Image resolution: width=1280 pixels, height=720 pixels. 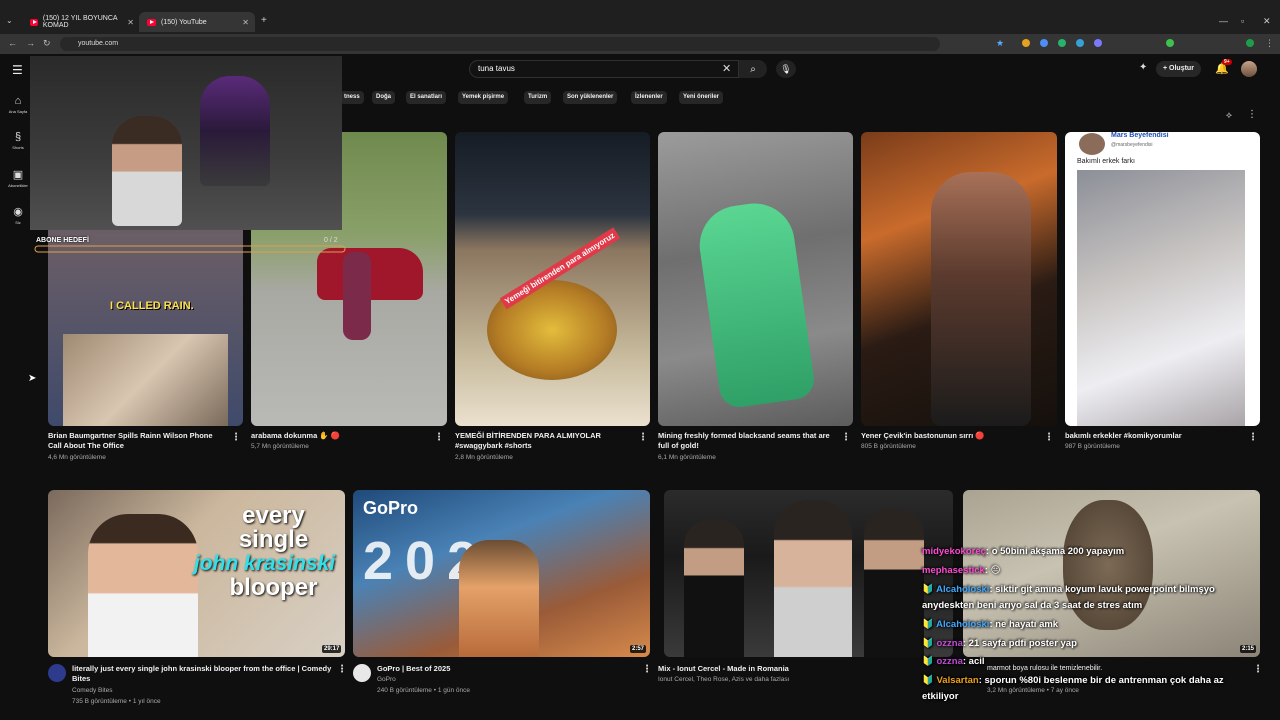 I want to click on short-views: 6,1 Mn görüntüleme, so click(x=687, y=457).